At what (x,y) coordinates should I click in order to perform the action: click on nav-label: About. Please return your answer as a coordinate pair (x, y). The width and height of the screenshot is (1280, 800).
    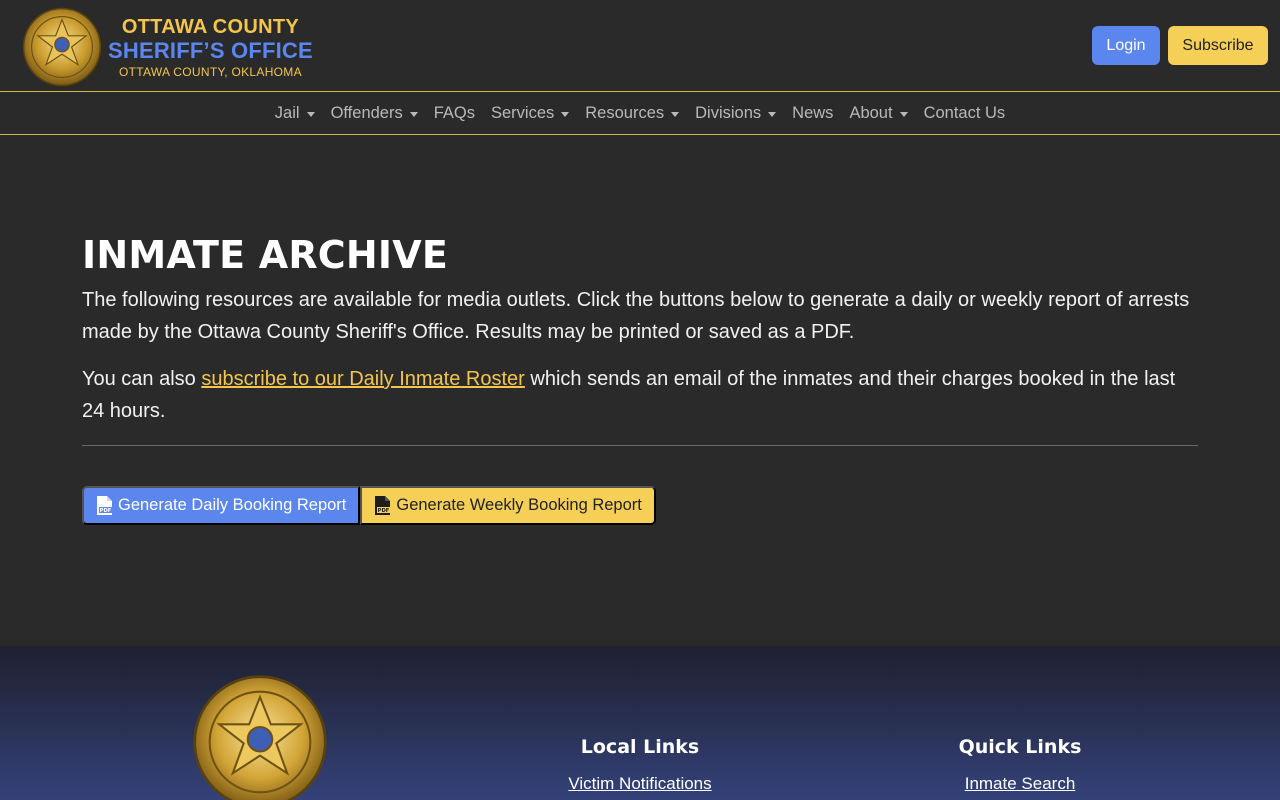
    Looking at the image, I should click on (871, 113).